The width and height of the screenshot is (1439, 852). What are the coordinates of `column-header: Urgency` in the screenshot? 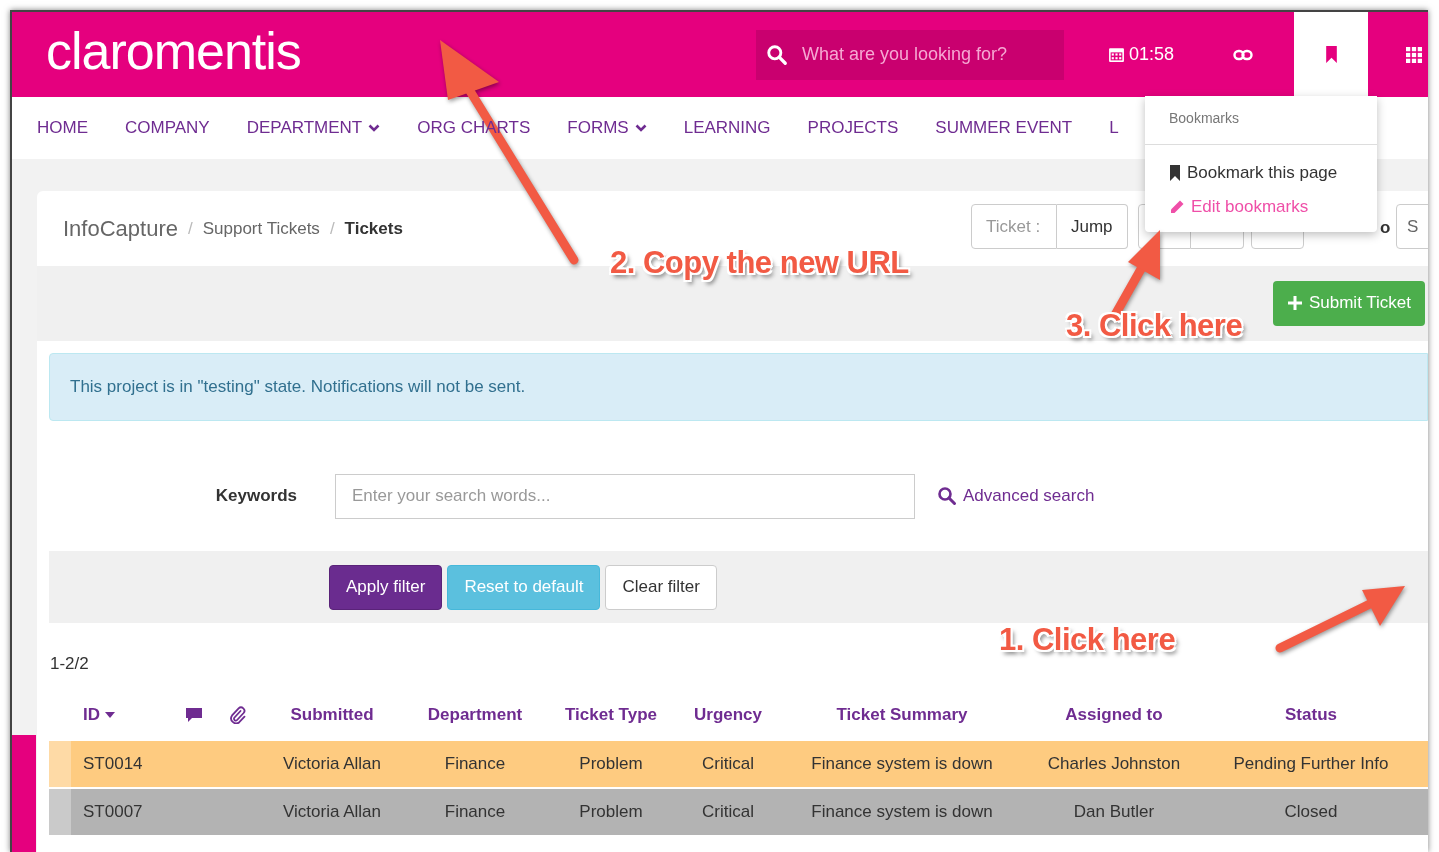 It's located at (728, 715).